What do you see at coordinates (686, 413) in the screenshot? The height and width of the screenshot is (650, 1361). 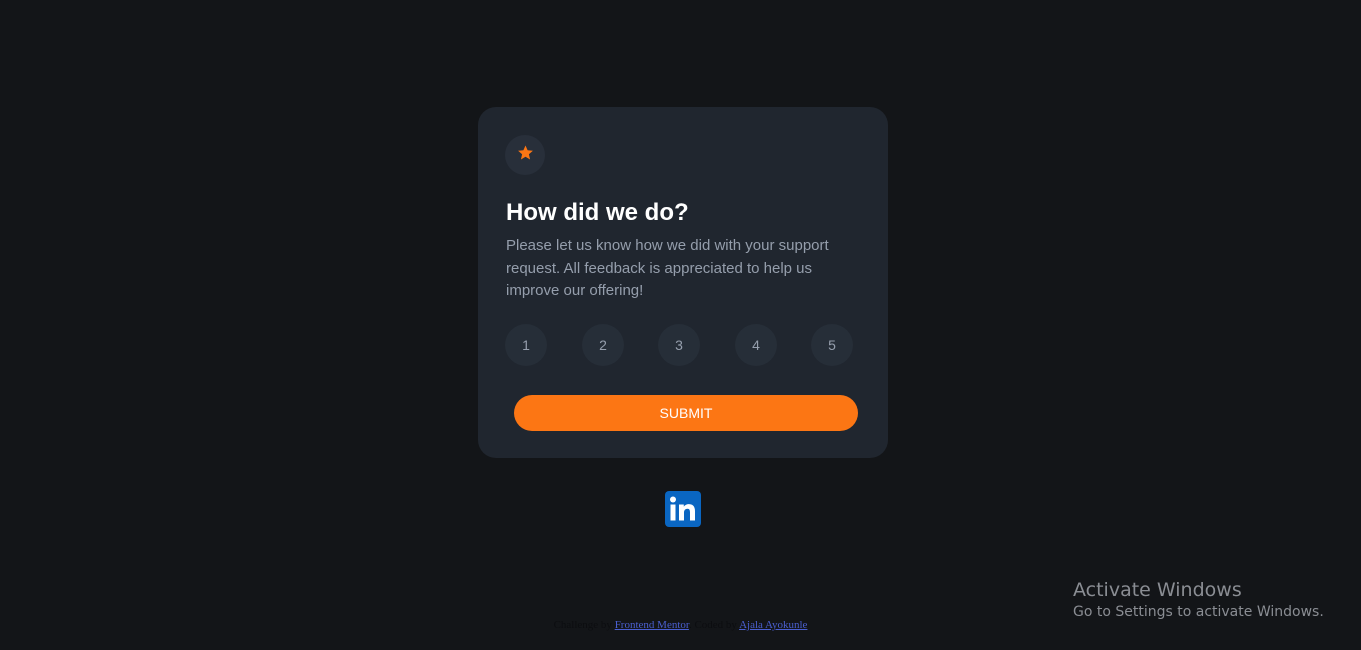 I see `submit-button: SUBMIT` at bounding box center [686, 413].